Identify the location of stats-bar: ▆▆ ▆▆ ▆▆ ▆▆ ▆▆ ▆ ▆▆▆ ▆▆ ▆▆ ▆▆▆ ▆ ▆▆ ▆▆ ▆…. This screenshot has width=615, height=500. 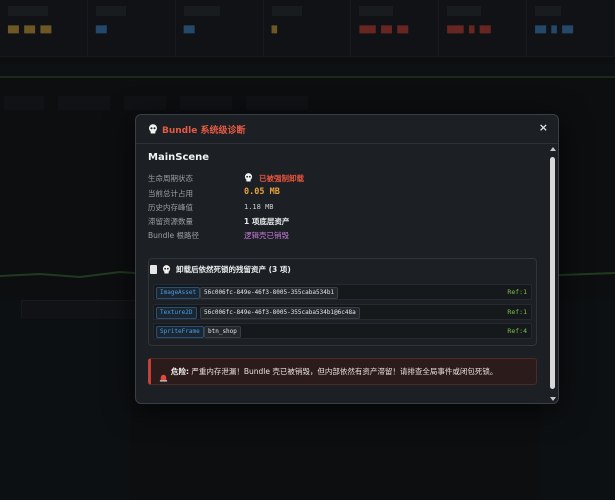
(307, 28).